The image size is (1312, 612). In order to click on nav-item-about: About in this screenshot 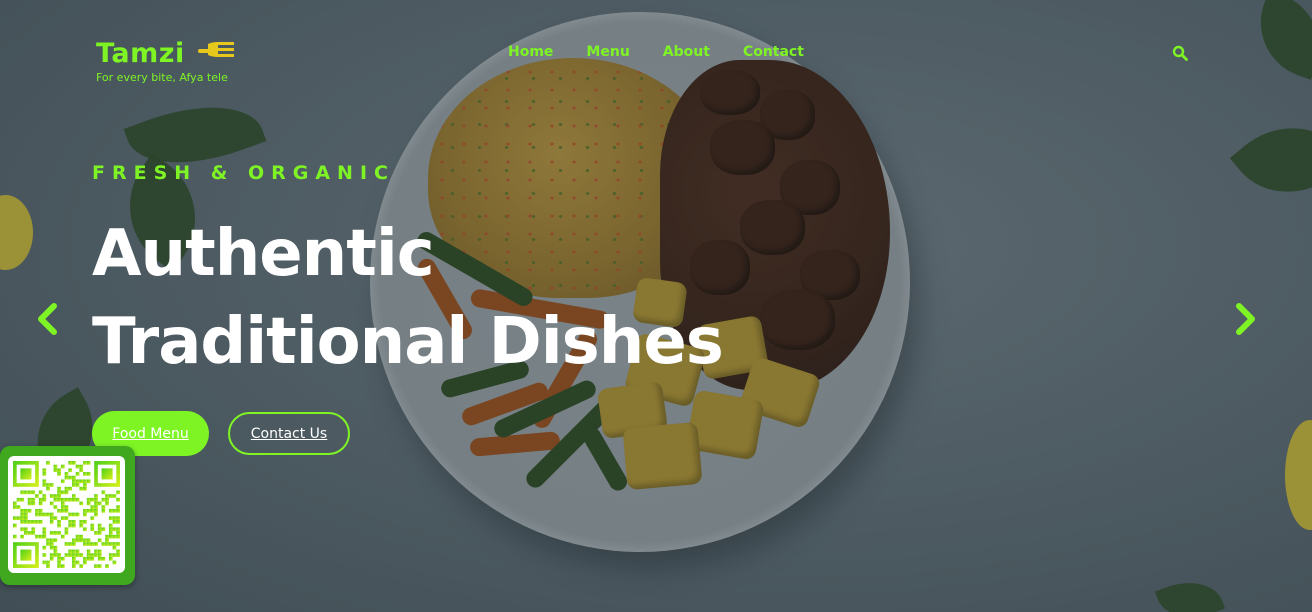, I will do `click(686, 52)`.